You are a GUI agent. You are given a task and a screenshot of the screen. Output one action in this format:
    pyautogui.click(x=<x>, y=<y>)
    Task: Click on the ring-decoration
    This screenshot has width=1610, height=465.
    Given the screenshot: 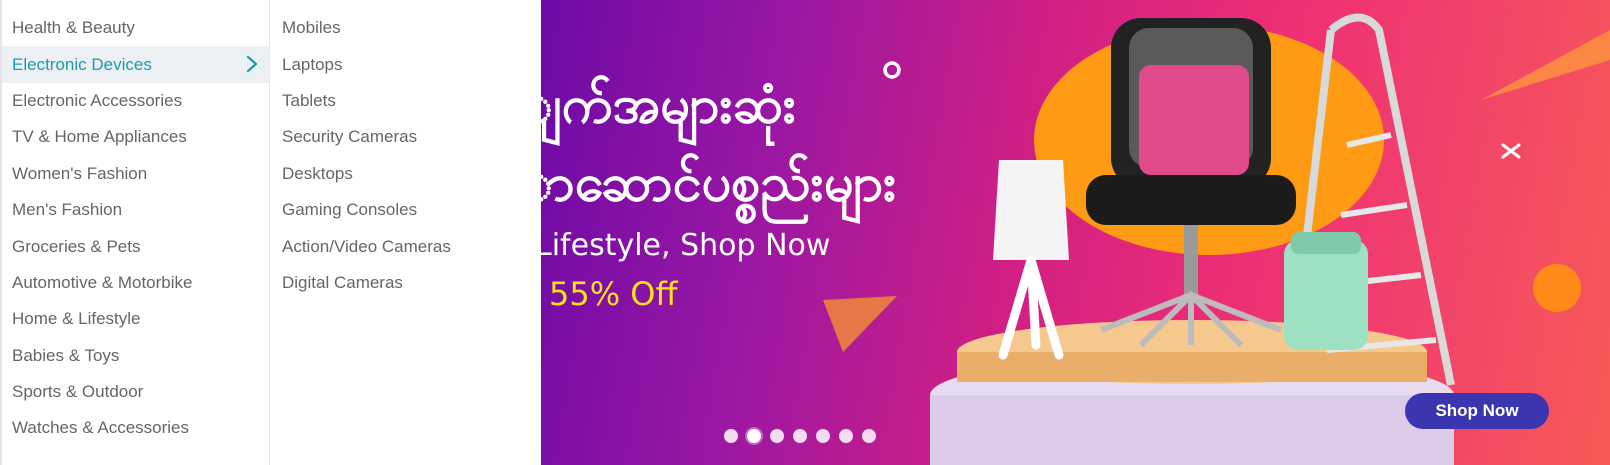 What is the action you would take?
    pyautogui.click(x=892, y=70)
    